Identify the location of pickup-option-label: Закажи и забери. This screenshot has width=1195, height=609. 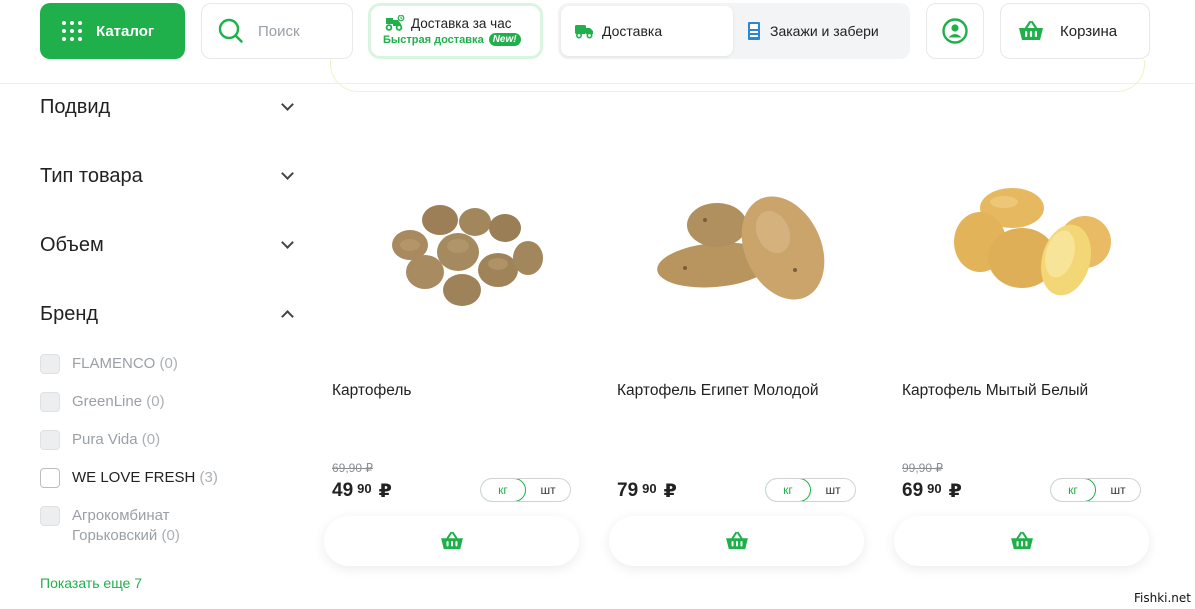
(824, 31).